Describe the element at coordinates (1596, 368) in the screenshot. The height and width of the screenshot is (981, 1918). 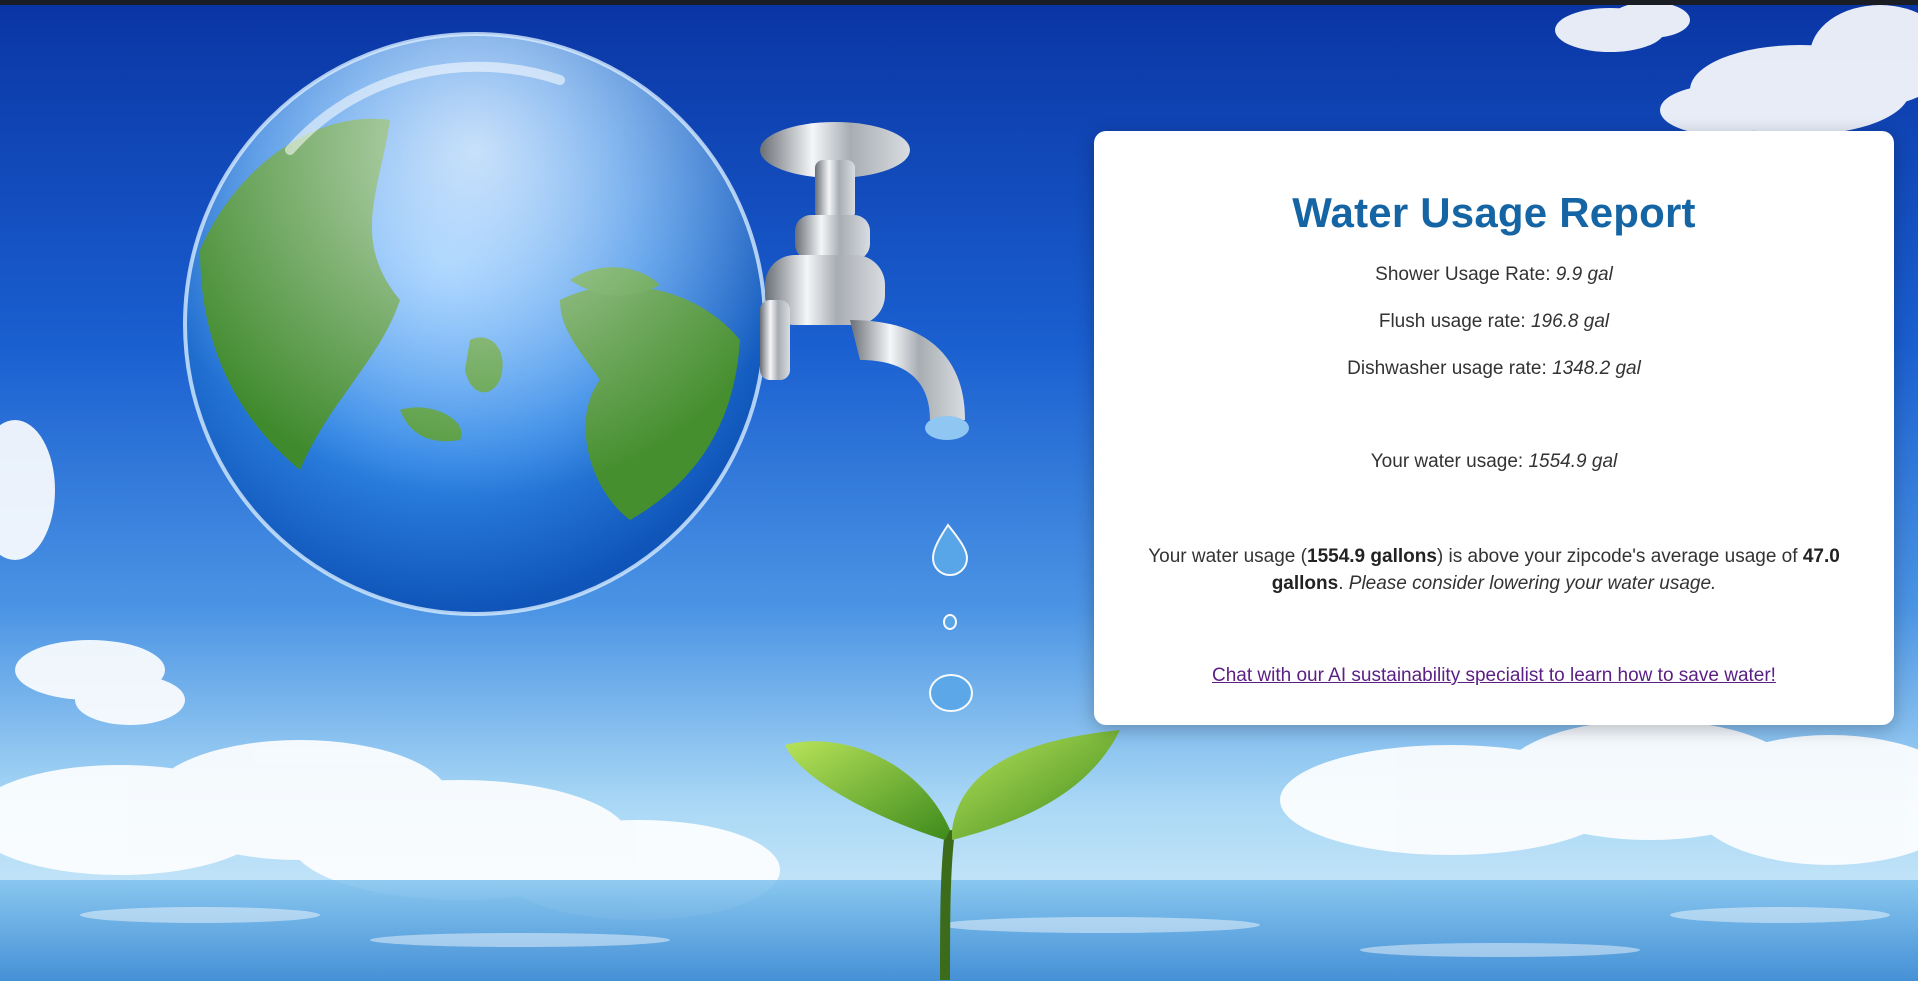
I see `dishwasher-usage-value: 1348.2 gal` at that location.